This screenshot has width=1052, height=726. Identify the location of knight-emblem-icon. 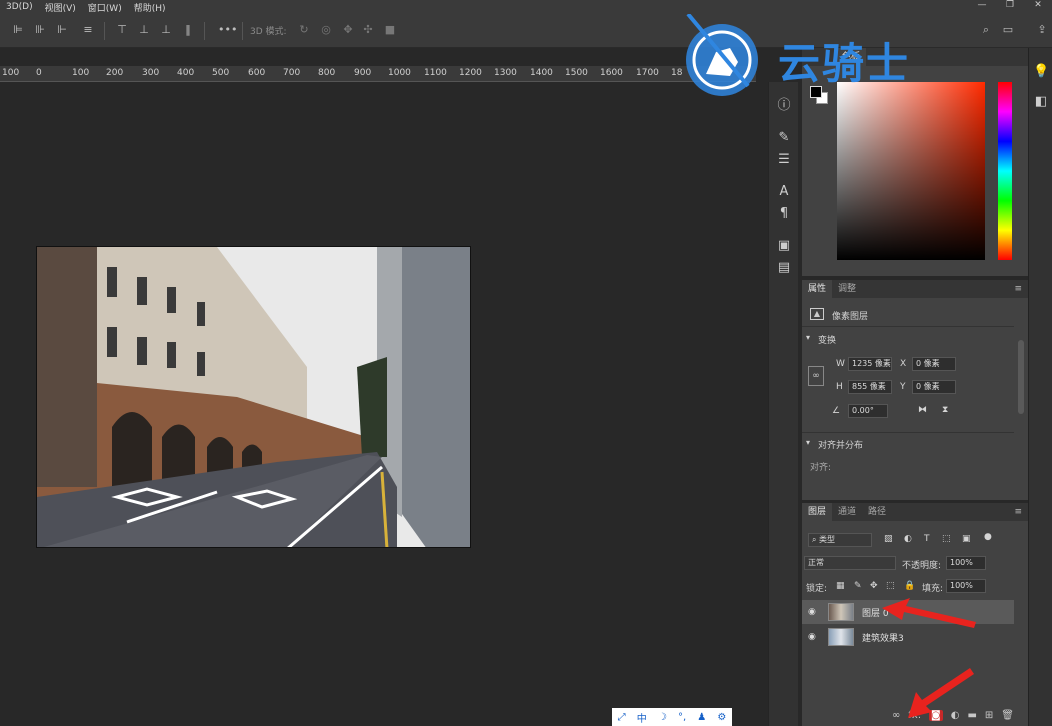
(722, 54).